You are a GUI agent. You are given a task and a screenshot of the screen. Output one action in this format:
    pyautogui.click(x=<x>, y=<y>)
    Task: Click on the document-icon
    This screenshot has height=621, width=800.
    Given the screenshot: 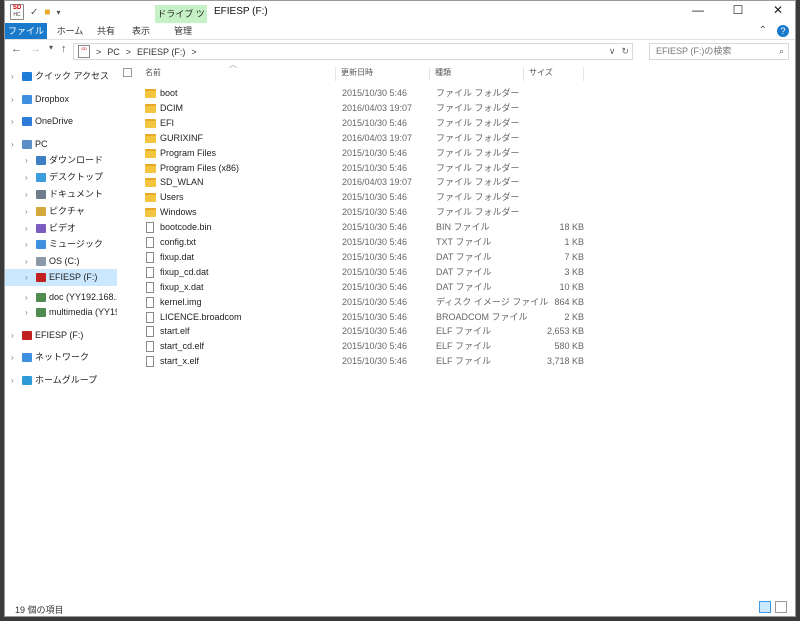 What is the action you would take?
    pyautogui.click(x=41, y=194)
    